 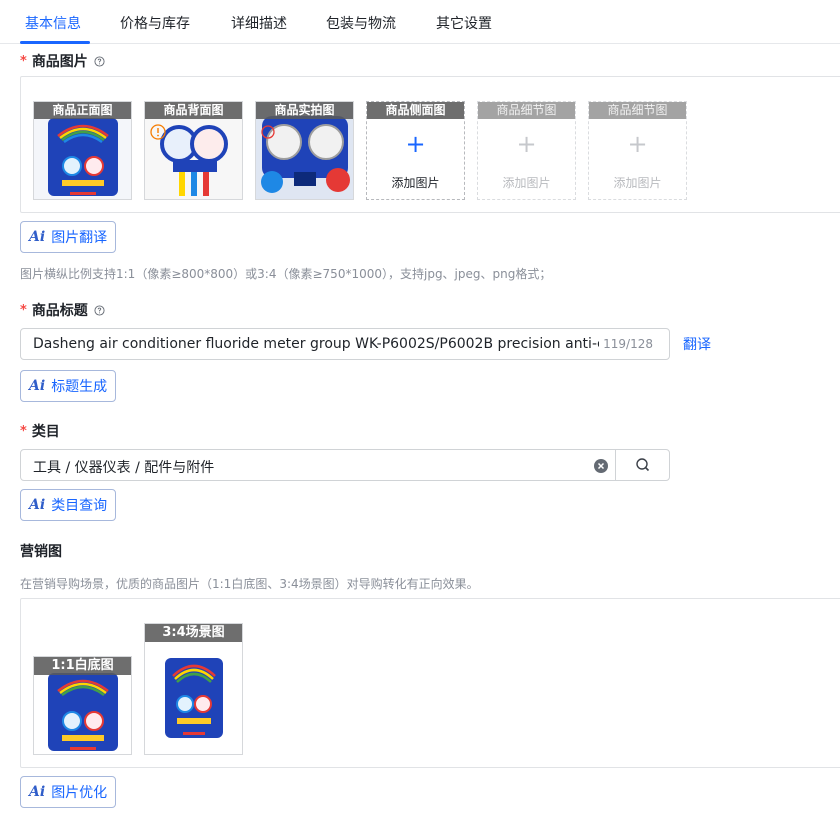 I want to click on image-translate-label: 图片翻译, so click(x=79, y=238).